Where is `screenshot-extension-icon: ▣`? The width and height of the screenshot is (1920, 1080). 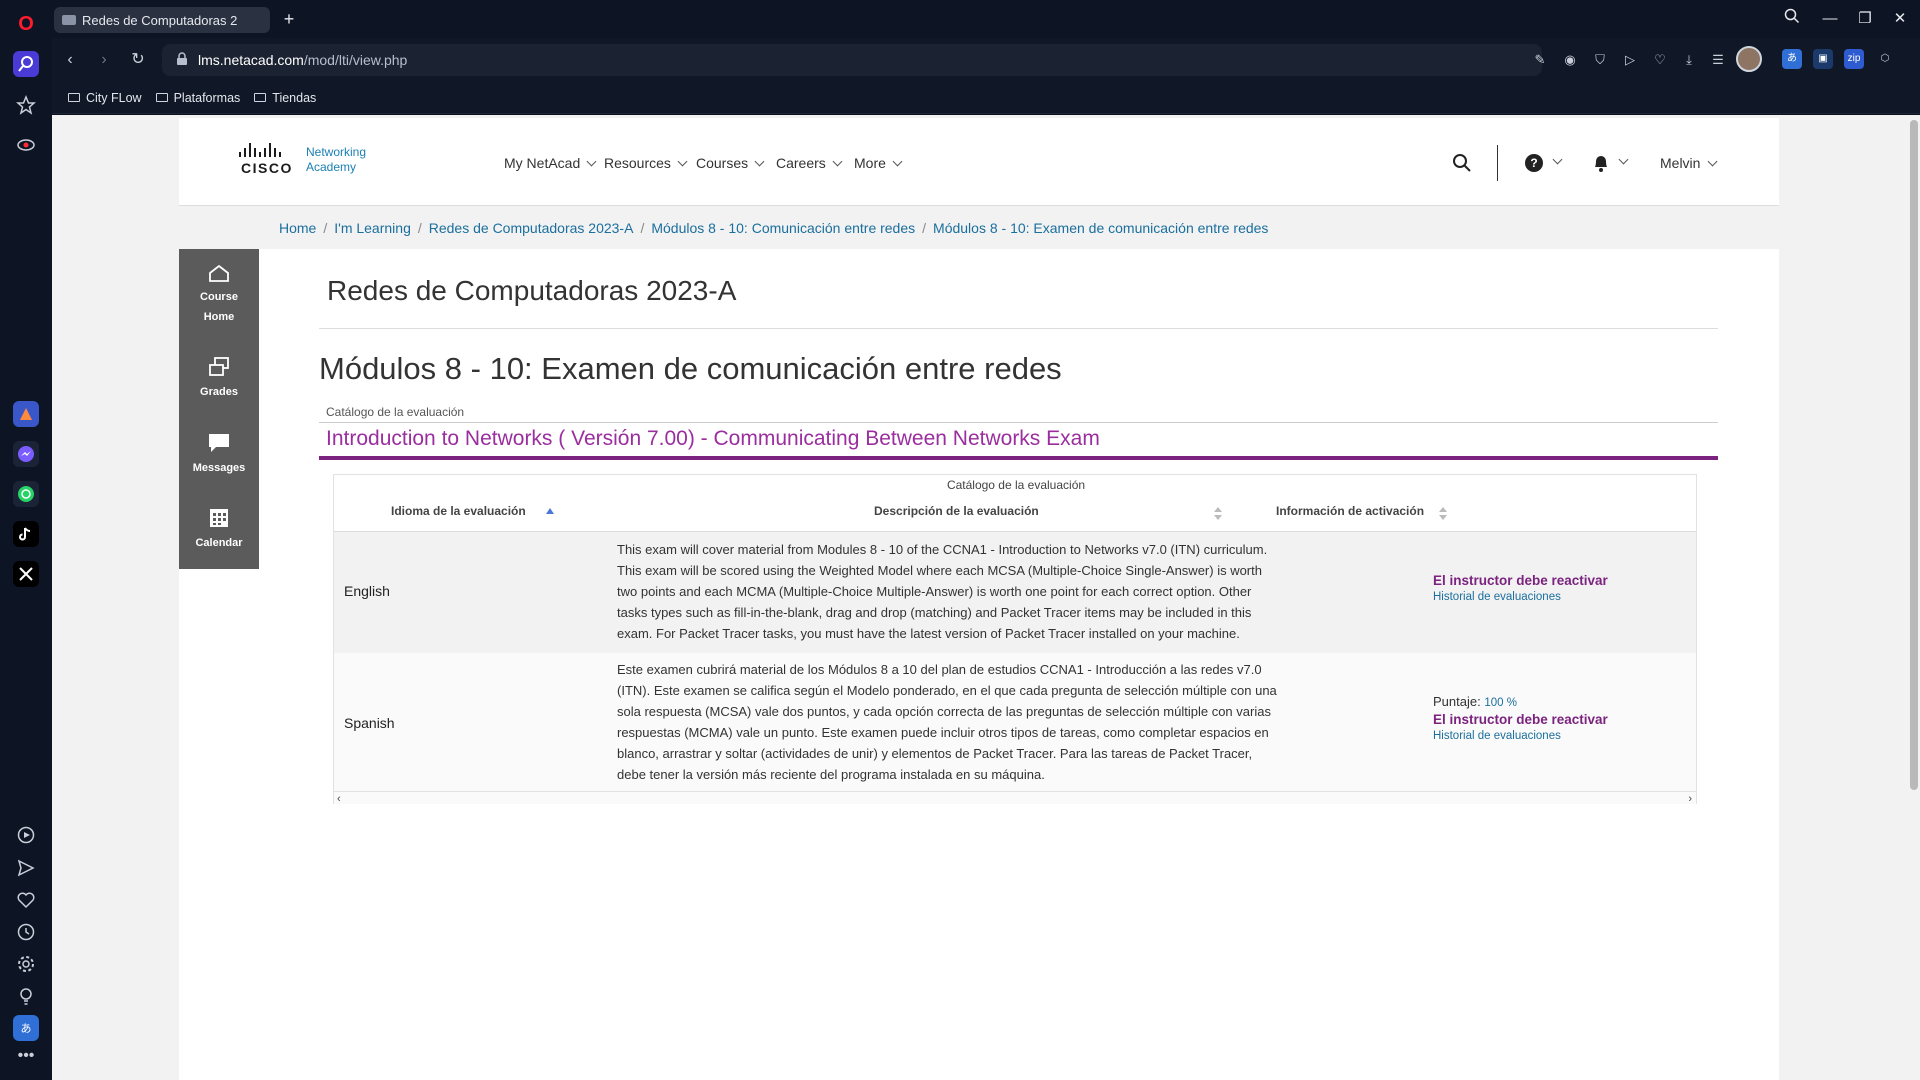 screenshot-extension-icon: ▣ is located at coordinates (1823, 59).